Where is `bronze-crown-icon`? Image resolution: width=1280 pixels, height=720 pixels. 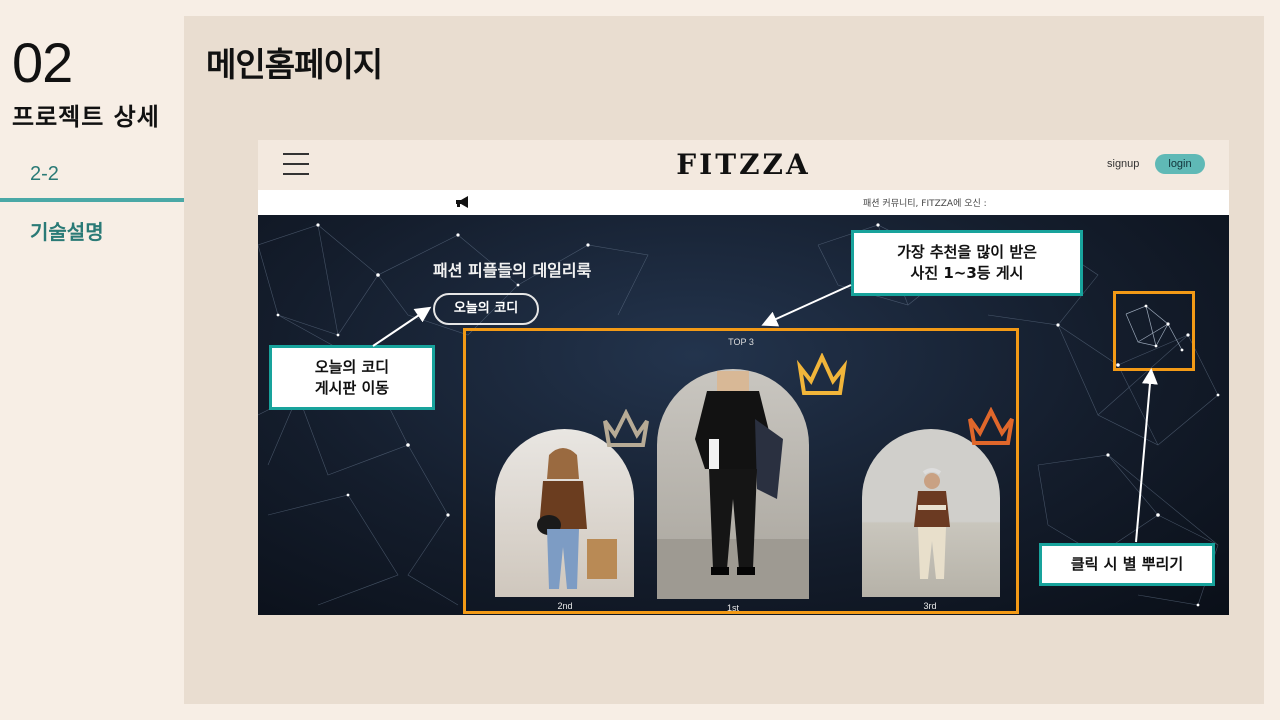
bronze-crown-icon is located at coordinates (991, 426).